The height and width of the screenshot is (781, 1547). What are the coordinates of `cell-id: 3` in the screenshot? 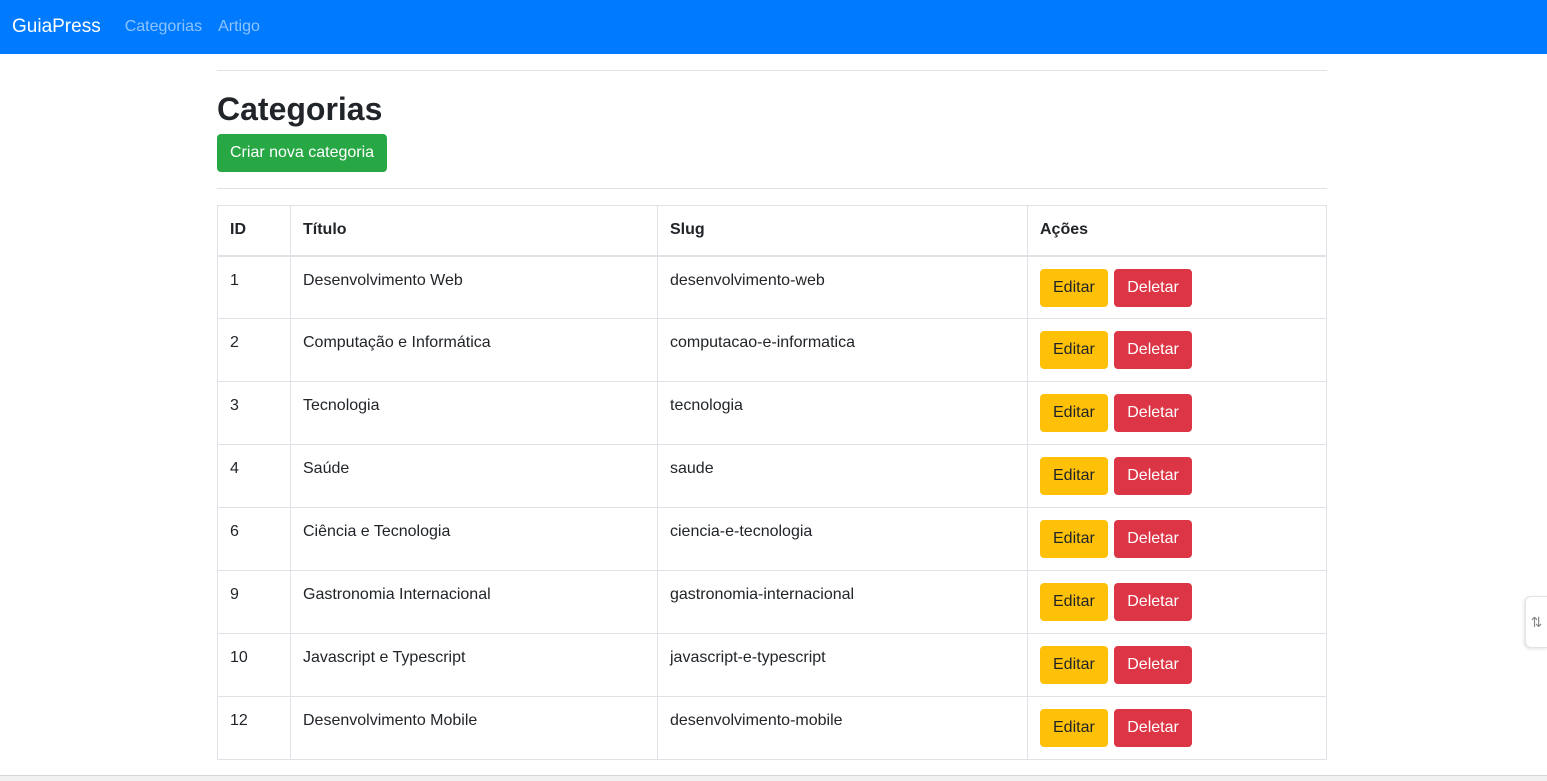 It's located at (254, 413).